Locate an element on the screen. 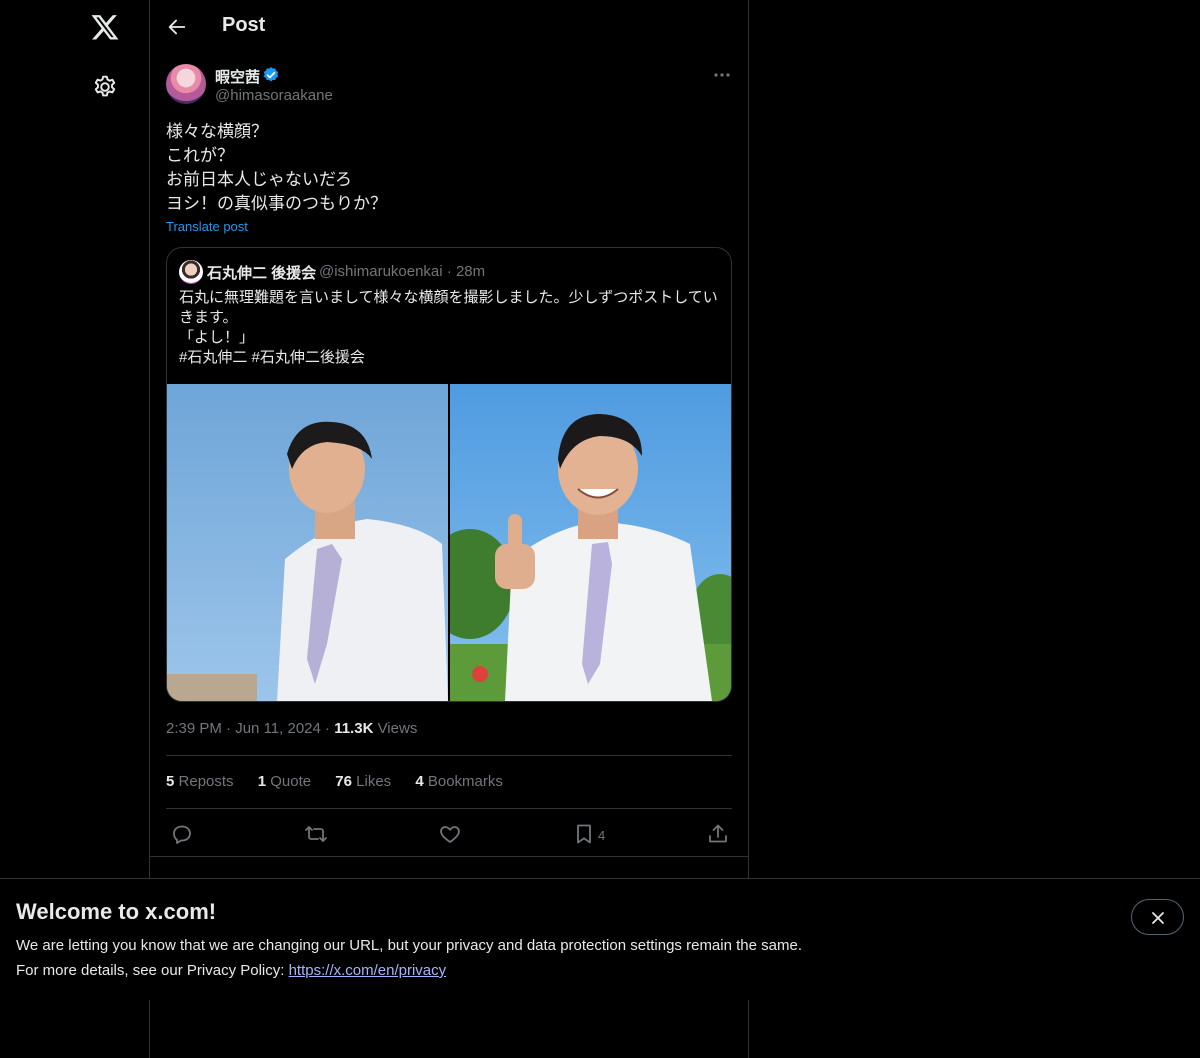  close-banner-button is located at coordinates (1157, 917).